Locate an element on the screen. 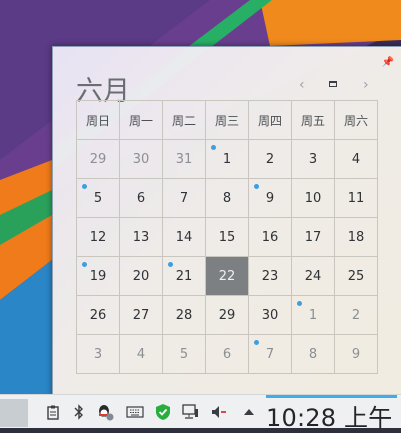 The width and height of the screenshot is (401, 433). weekday-header-thu: 周四 is located at coordinates (270, 120).